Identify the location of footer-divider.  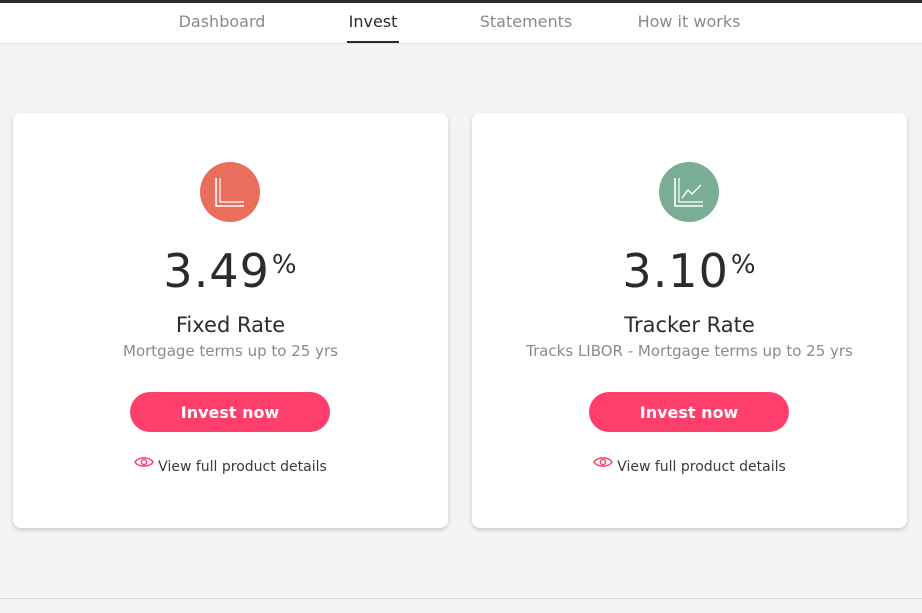
(461, 598).